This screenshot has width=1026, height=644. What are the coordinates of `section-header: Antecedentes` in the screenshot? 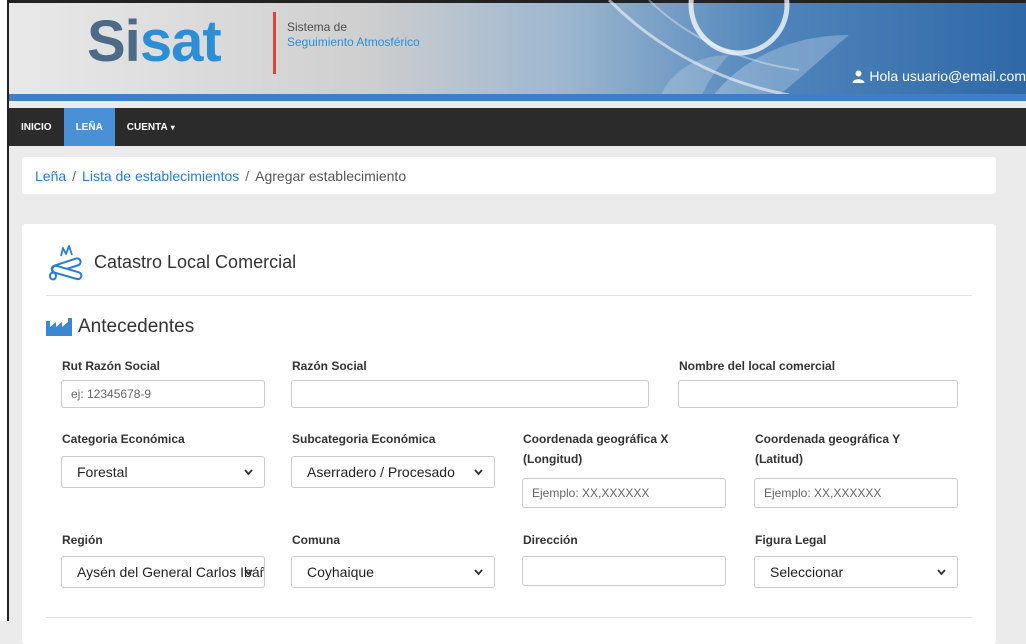 It's located at (120, 327).